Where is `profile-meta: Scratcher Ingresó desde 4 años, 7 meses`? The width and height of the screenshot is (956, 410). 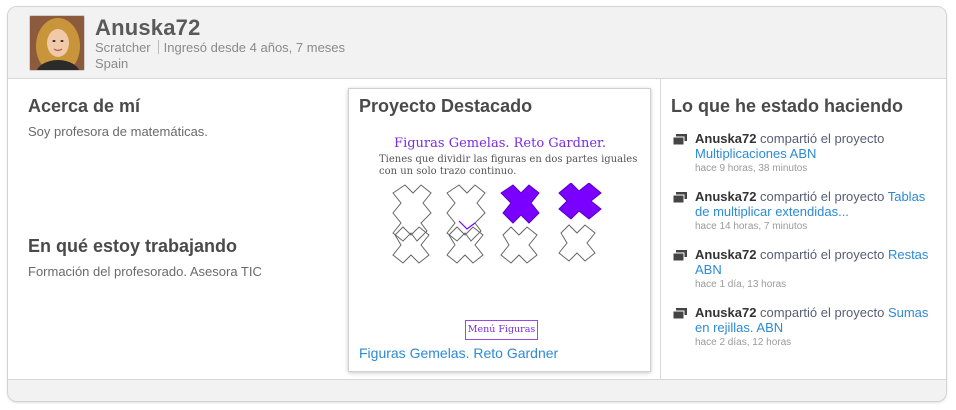 profile-meta: Scratcher Ingresó desde 4 años, 7 meses is located at coordinates (220, 47).